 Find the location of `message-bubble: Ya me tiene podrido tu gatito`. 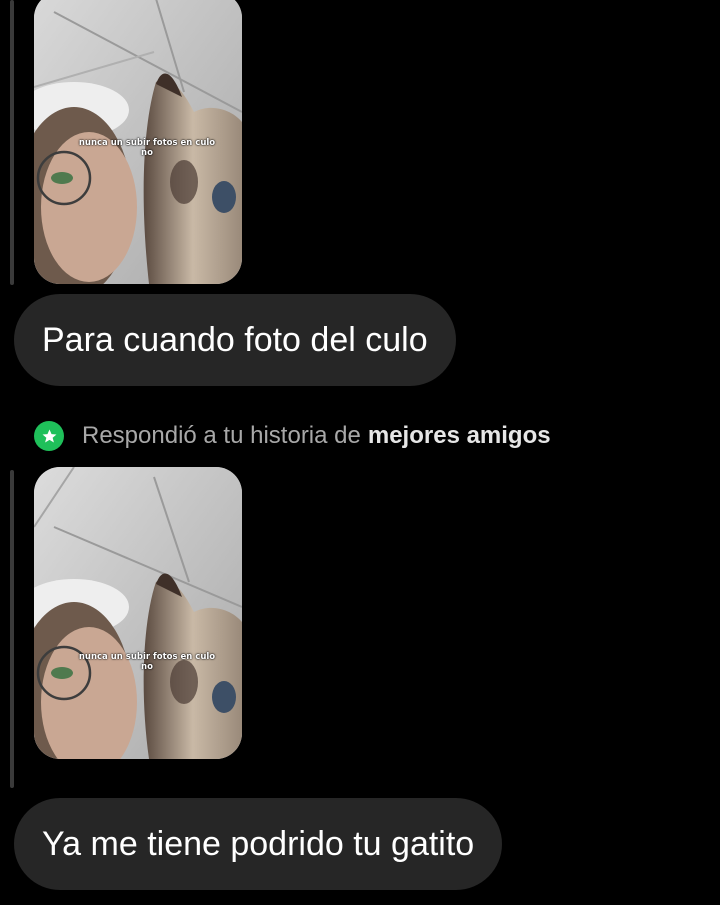

message-bubble: Ya me tiene podrido tu gatito is located at coordinates (258, 844).